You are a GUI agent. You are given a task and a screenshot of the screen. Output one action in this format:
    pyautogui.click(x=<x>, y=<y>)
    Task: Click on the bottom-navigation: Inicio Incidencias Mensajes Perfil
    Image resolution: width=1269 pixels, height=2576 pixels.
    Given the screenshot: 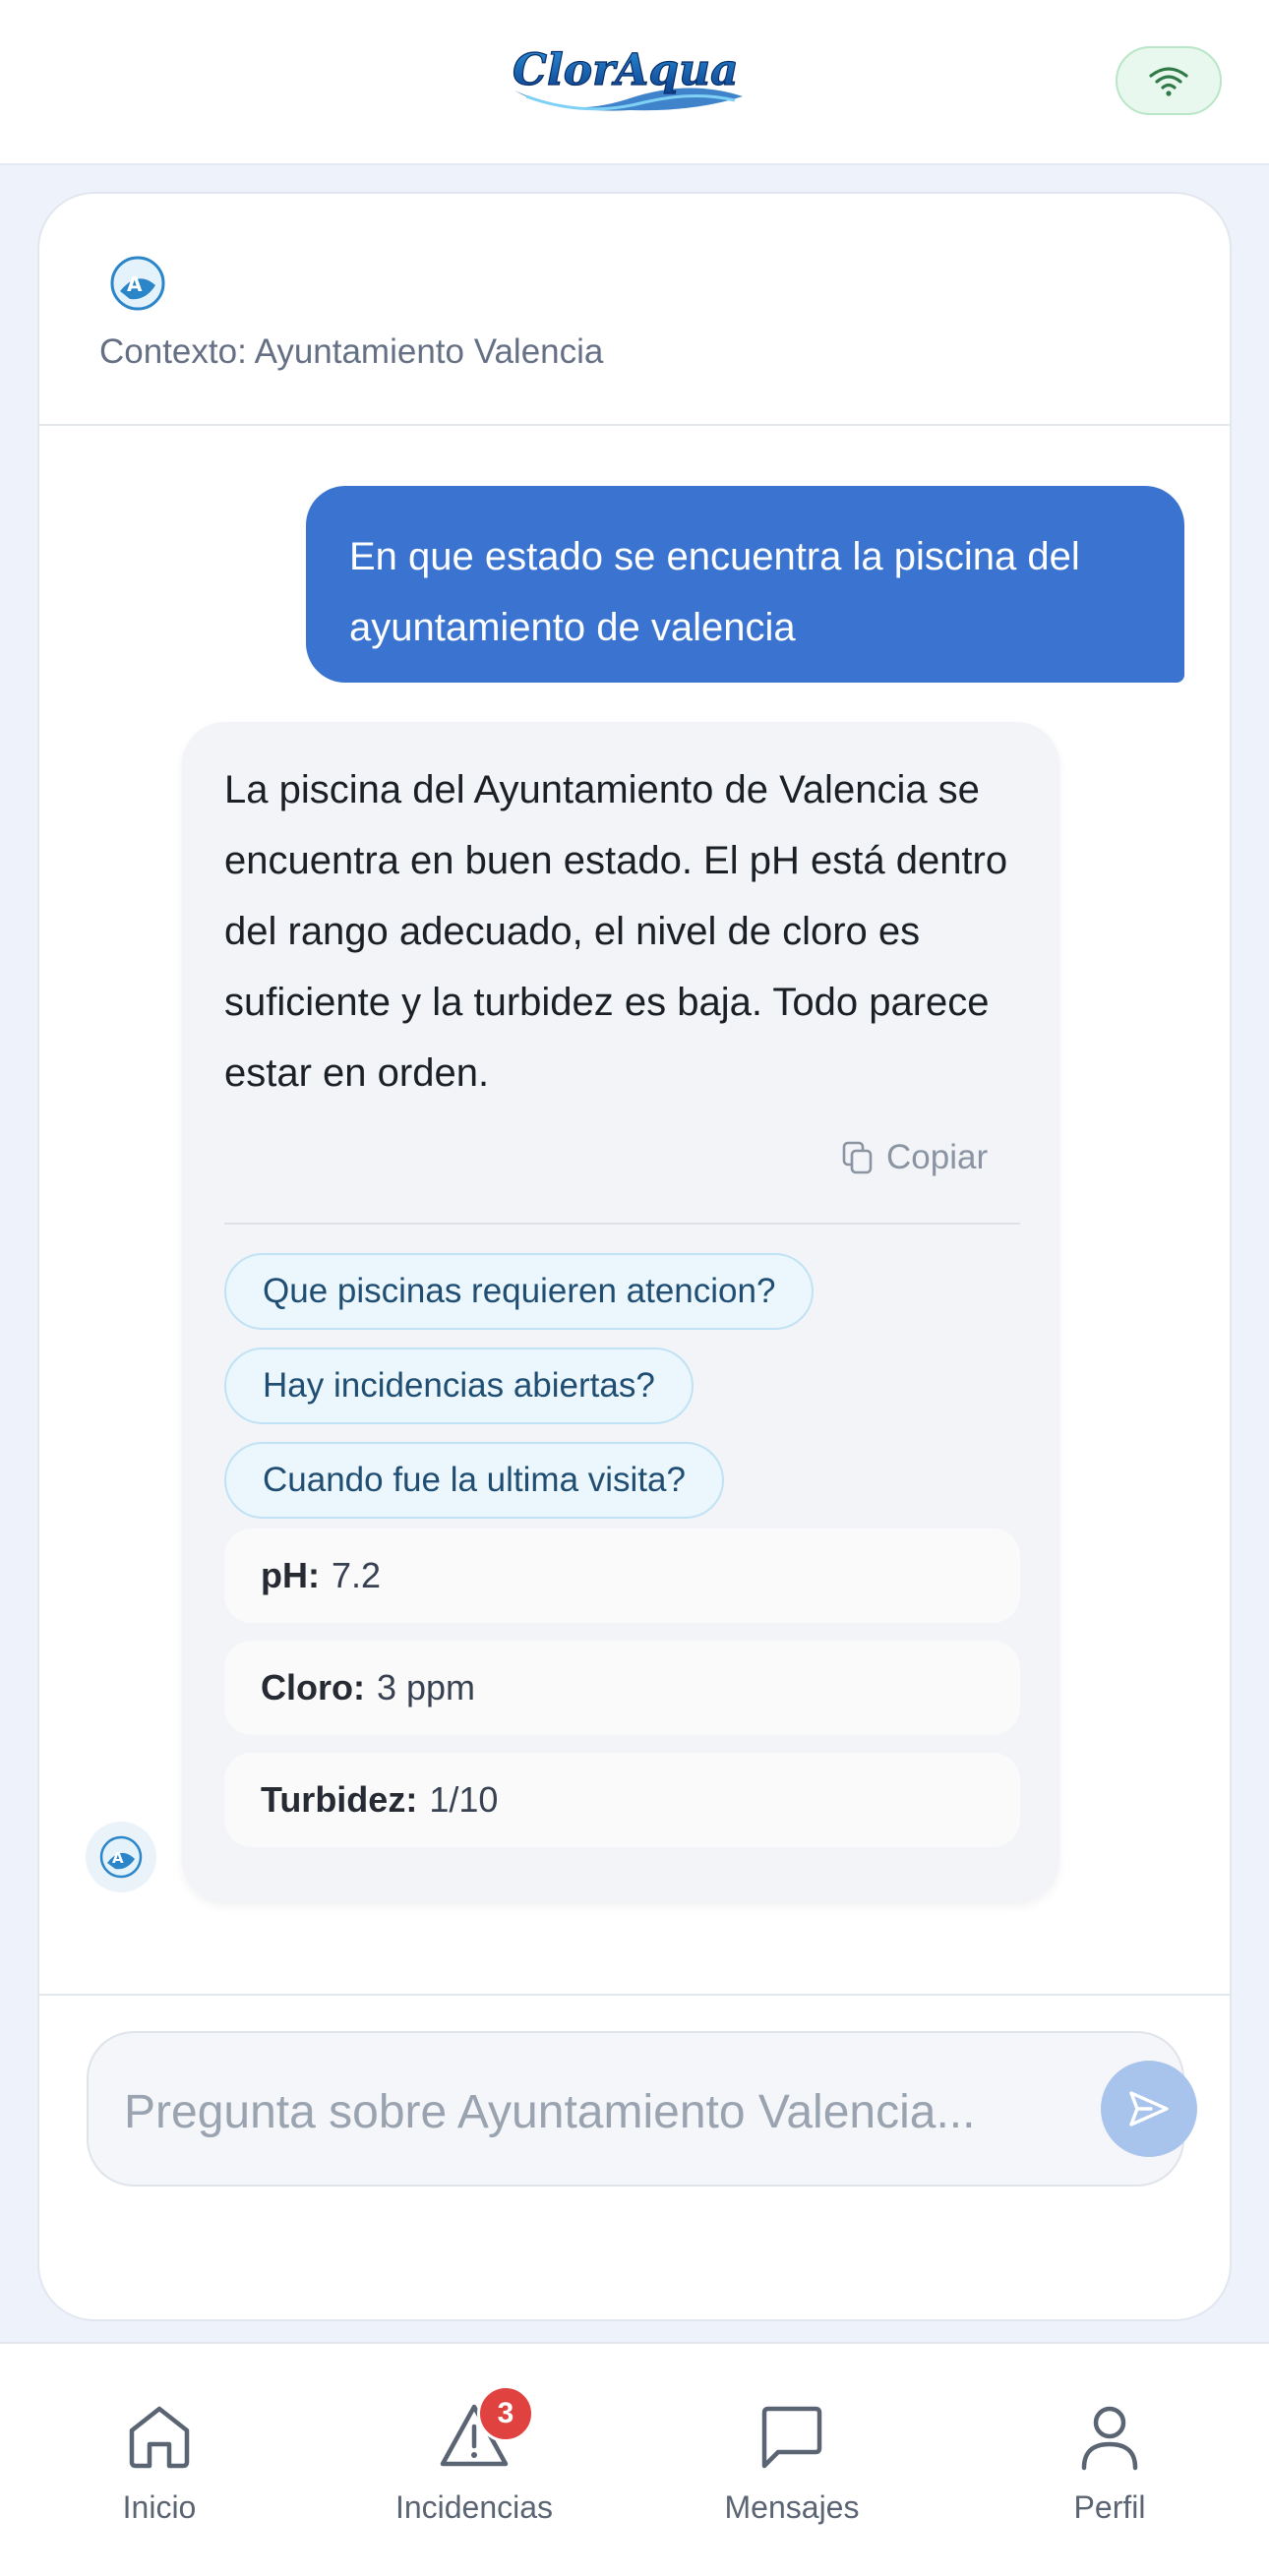 What is the action you would take?
    pyautogui.click(x=634, y=2459)
    